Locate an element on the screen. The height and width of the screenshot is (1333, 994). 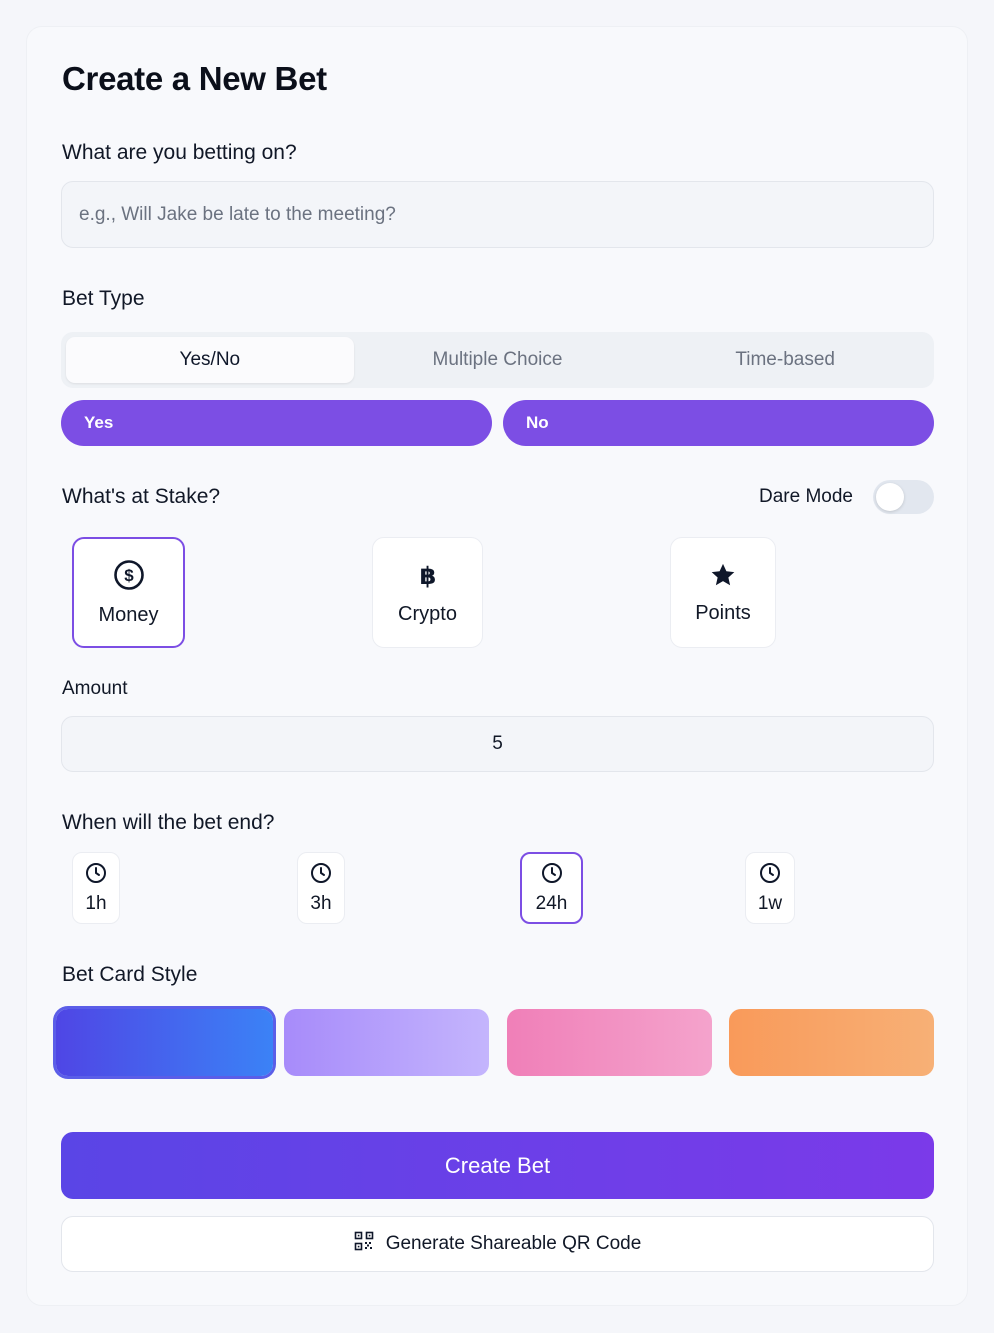
style-swatch-pink is located at coordinates (609, 1042).